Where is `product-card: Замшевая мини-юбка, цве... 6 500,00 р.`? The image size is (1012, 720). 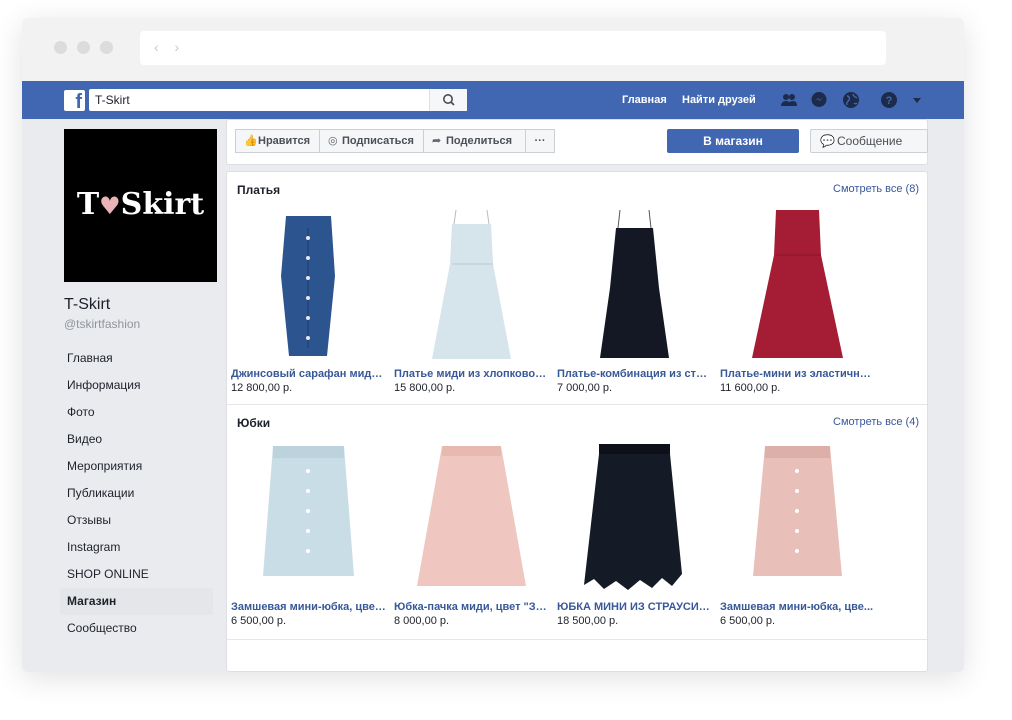 product-card: Замшевая мини-юбка, цве... 6 500,00 р. is located at coordinates (797, 534).